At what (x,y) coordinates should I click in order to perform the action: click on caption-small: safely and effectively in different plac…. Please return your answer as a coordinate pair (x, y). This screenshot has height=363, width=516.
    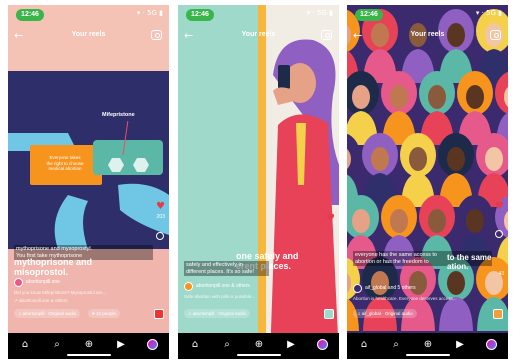
    Looking at the image, I should click on (226, 268).